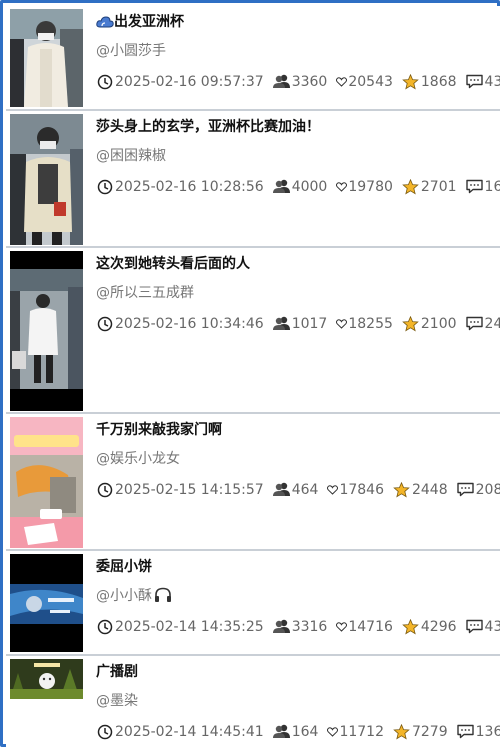 This screenshot has height=747, width=500. I want to click on author-name: @小小酥, so click(134, 596).